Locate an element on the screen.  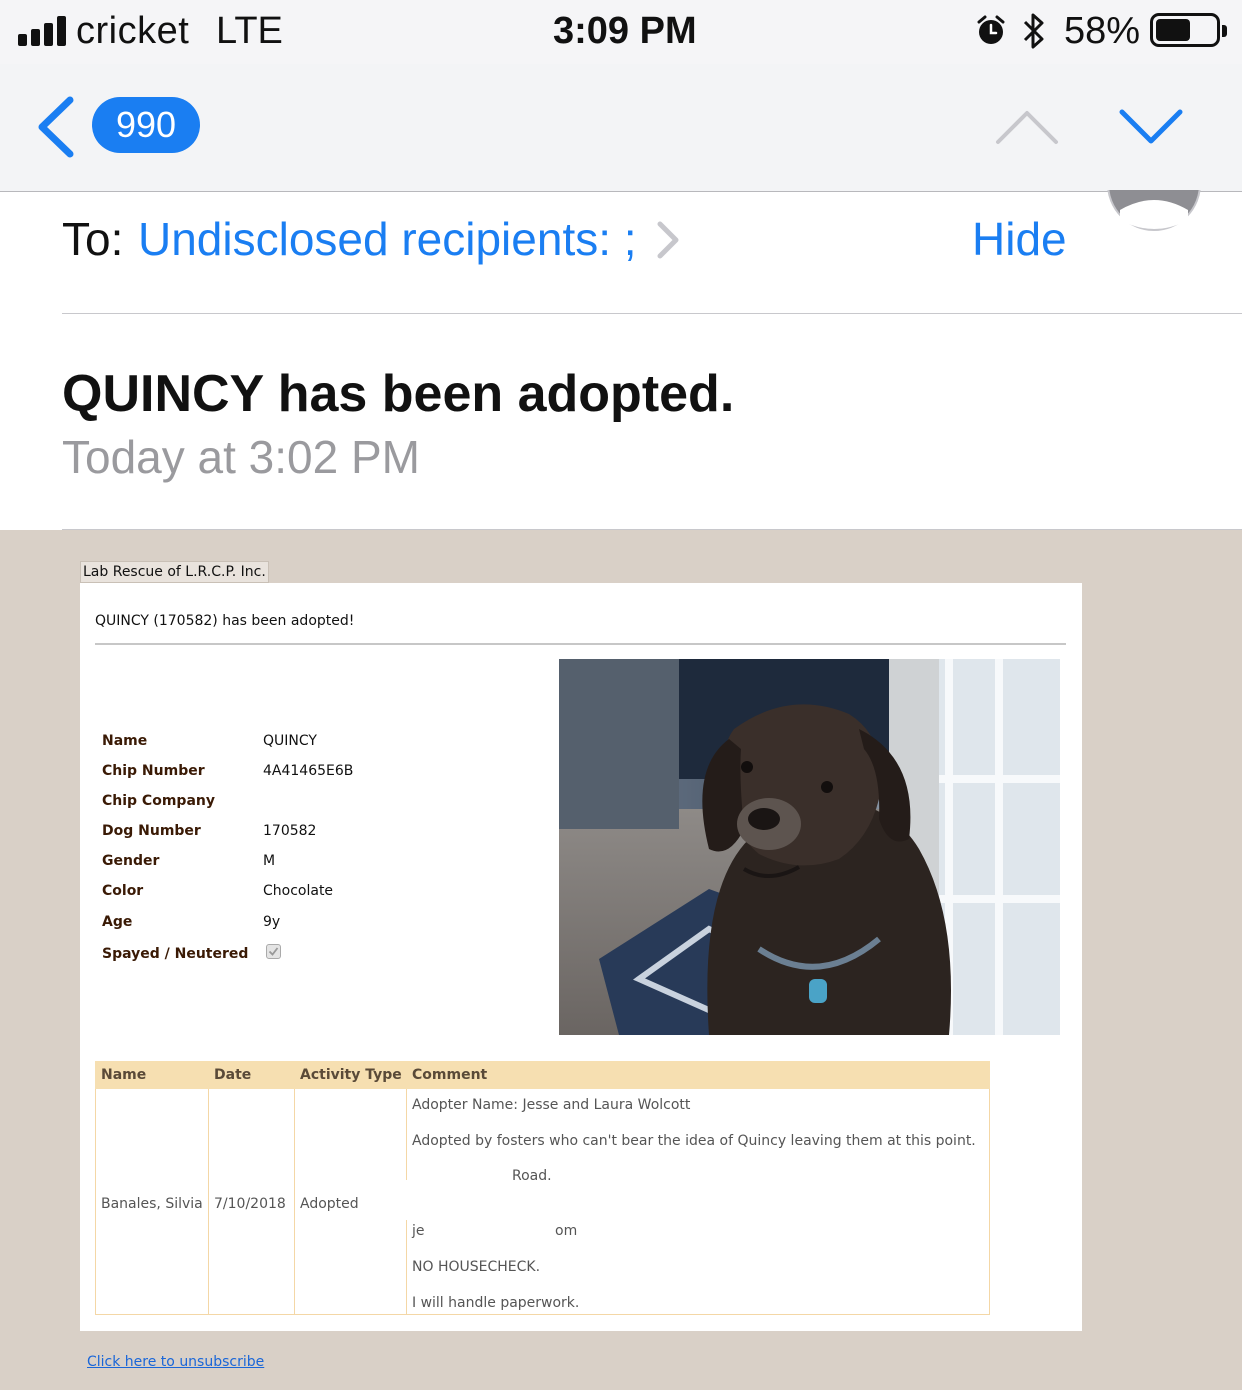
recipients-link: Undisclosed recipients: ; is located at coordinates (387, 239).